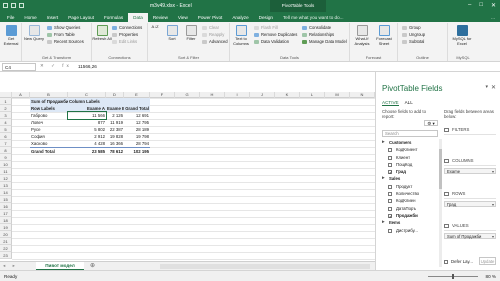  I want to click on pivot-column-labels: Column Labels, so click(87, 101).